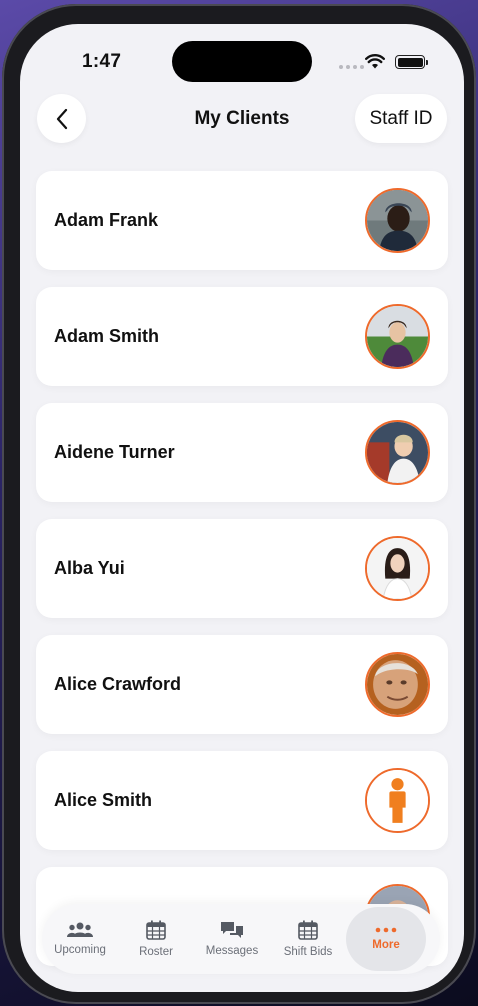 This screenshot has width=478, height=1006. What do you see at coordinates (156, 952) in the screenshot?
I see `tab-label: Roster` at bounding box center [156, 952].